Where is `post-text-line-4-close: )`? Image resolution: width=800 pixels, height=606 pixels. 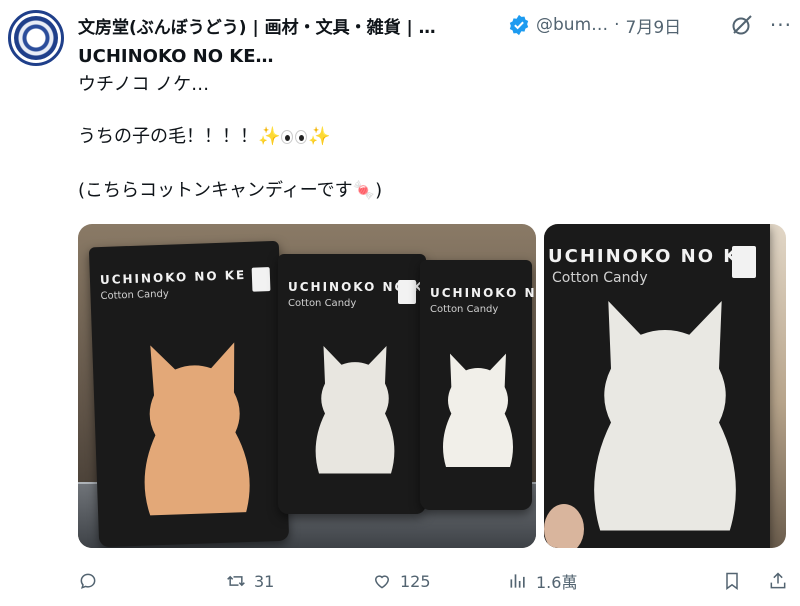
post-text-line-4-close: ) is located at coordinates (379, 190).